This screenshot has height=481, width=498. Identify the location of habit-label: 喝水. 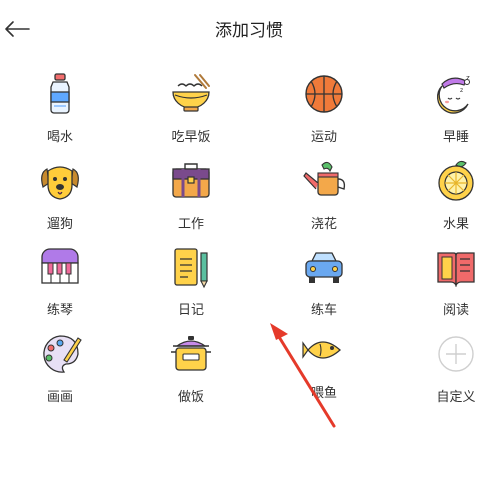
(59, 137).